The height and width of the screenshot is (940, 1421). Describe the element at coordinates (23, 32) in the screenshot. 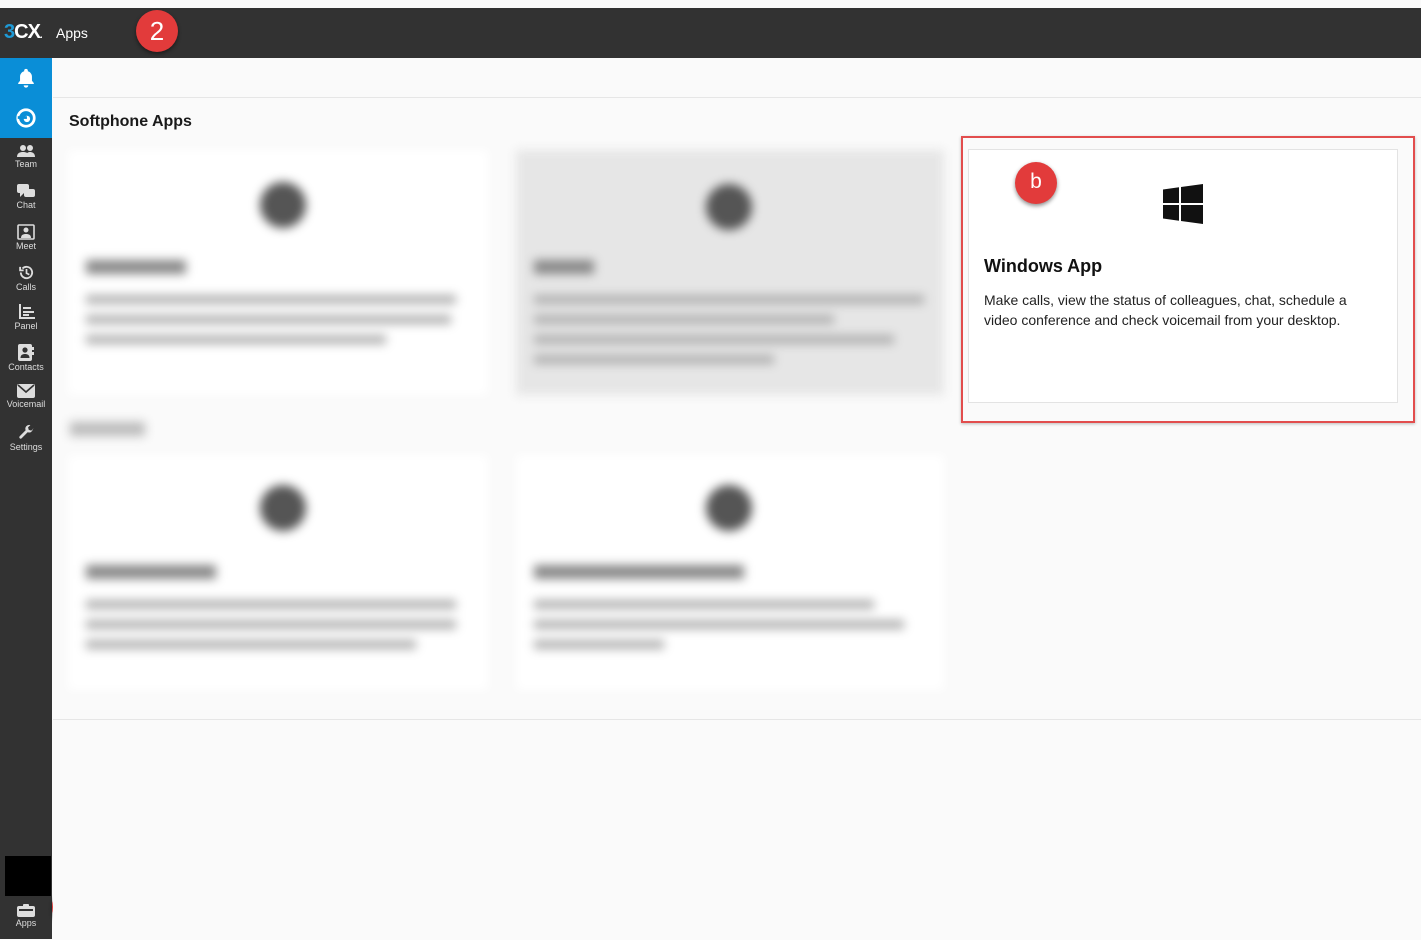

I see `brand-logo: 3CX.` at that location.